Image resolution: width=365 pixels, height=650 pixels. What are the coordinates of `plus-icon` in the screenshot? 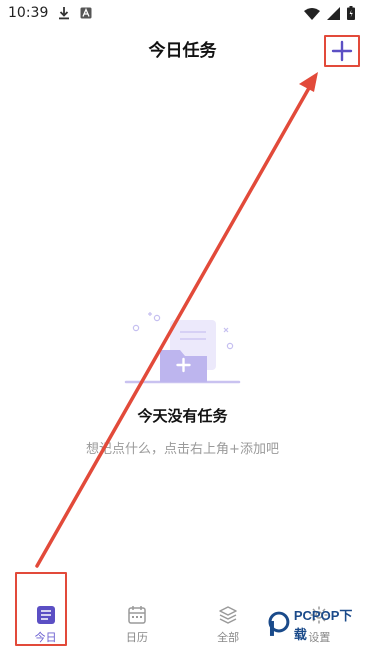 It's located at (342, 51).